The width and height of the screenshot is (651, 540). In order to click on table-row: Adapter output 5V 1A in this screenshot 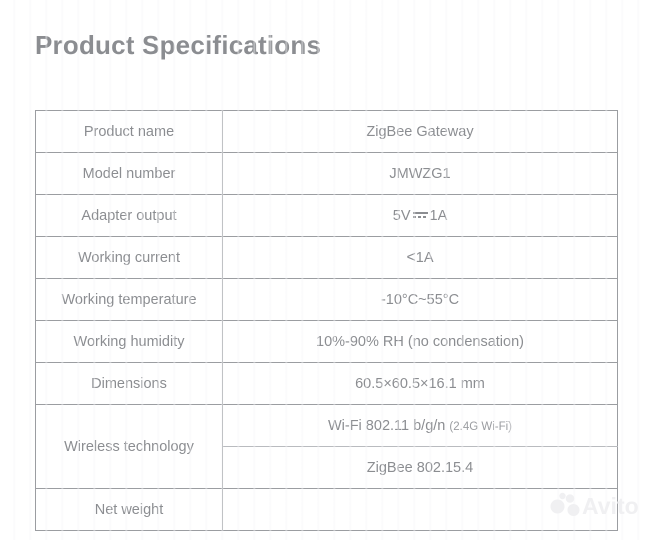, I will do `click(326, 215)`.